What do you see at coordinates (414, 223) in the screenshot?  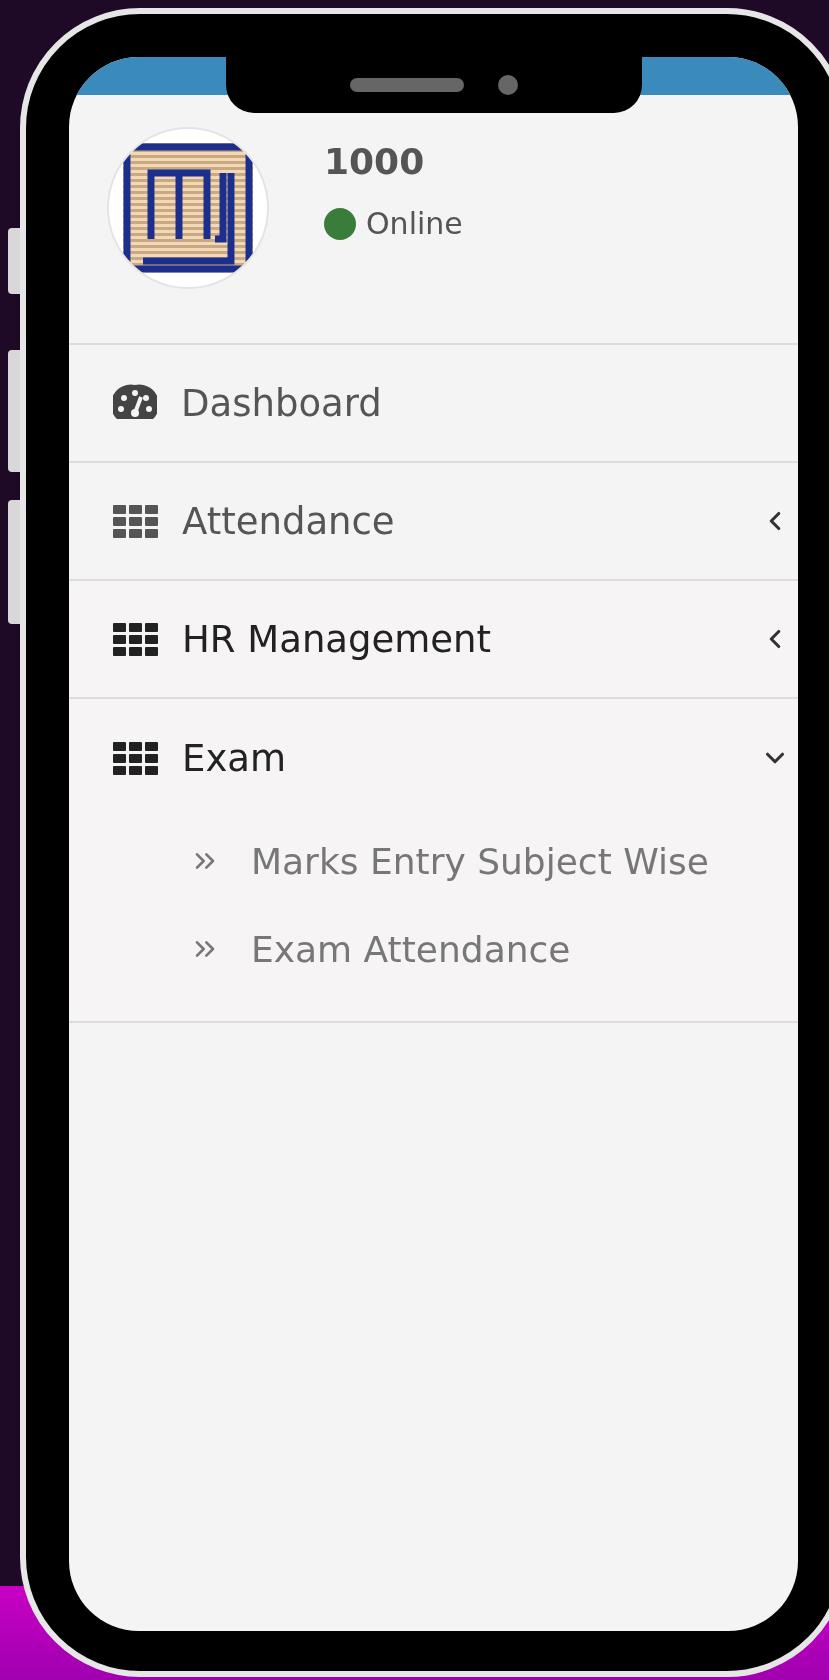 I see `status-text: Online` at bounding box center [414, 223].